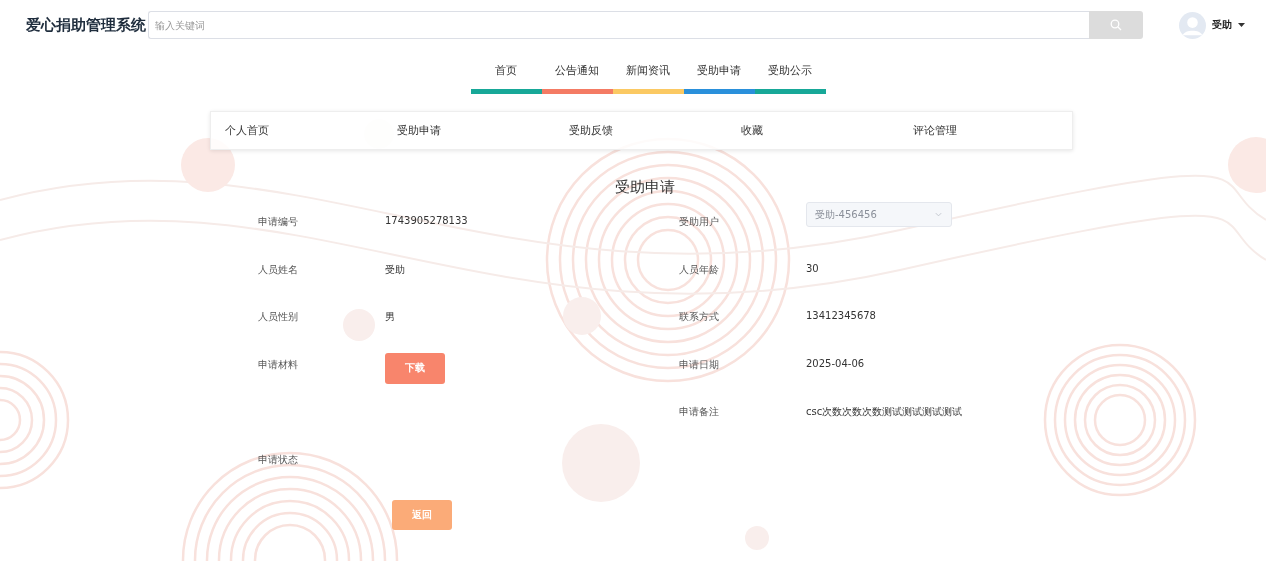 Image resolution: width=1266 pixels, height=561 pixels. Describe the element at coordinates (278, 317) in the screenshot. I see `field-label: 人员性别` at that location.